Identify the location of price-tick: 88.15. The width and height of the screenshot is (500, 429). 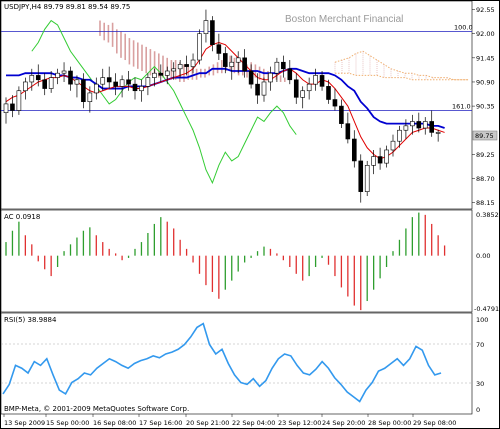
(485, 203).